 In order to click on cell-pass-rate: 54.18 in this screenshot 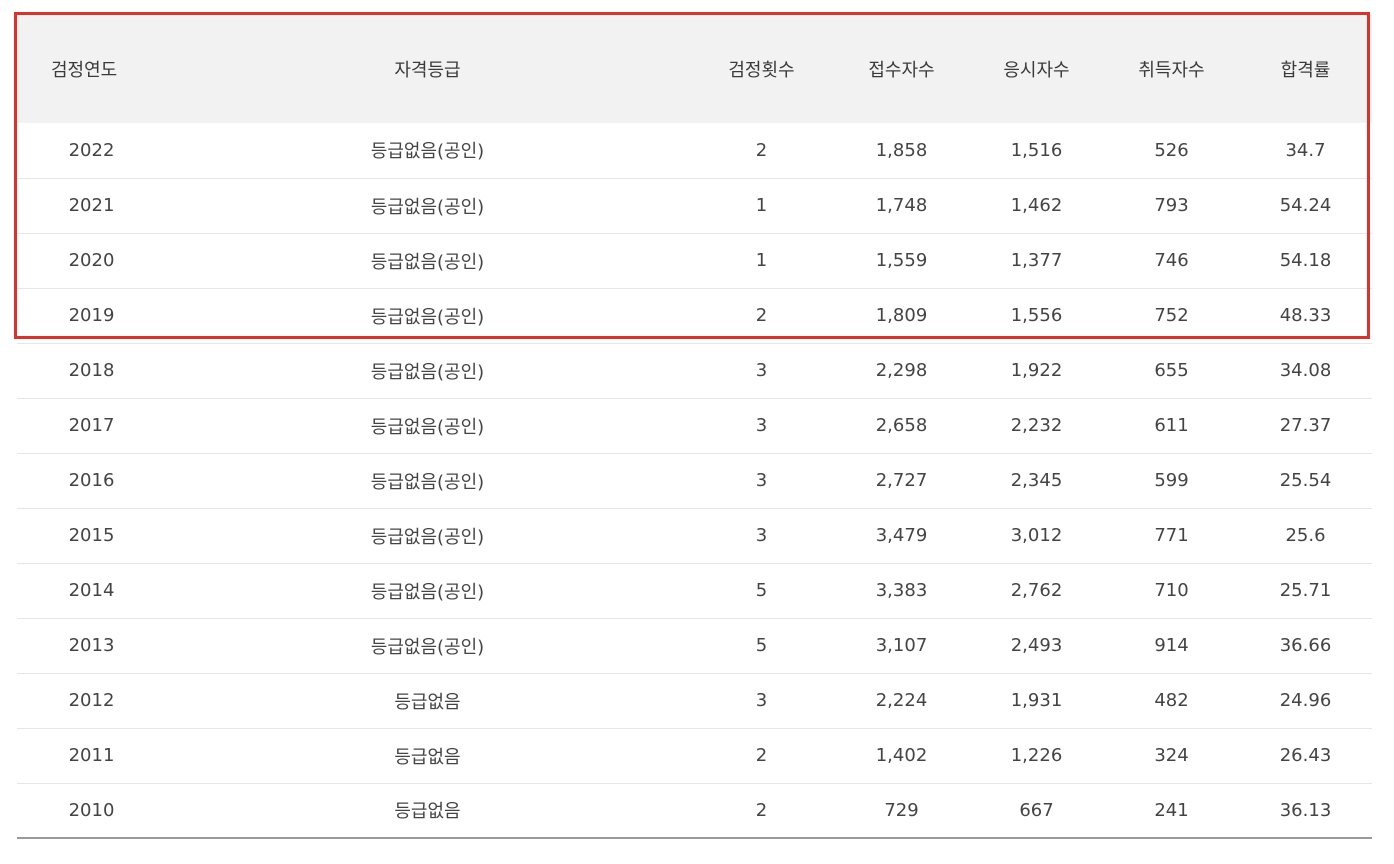, I will do `click(1305, 260)`.